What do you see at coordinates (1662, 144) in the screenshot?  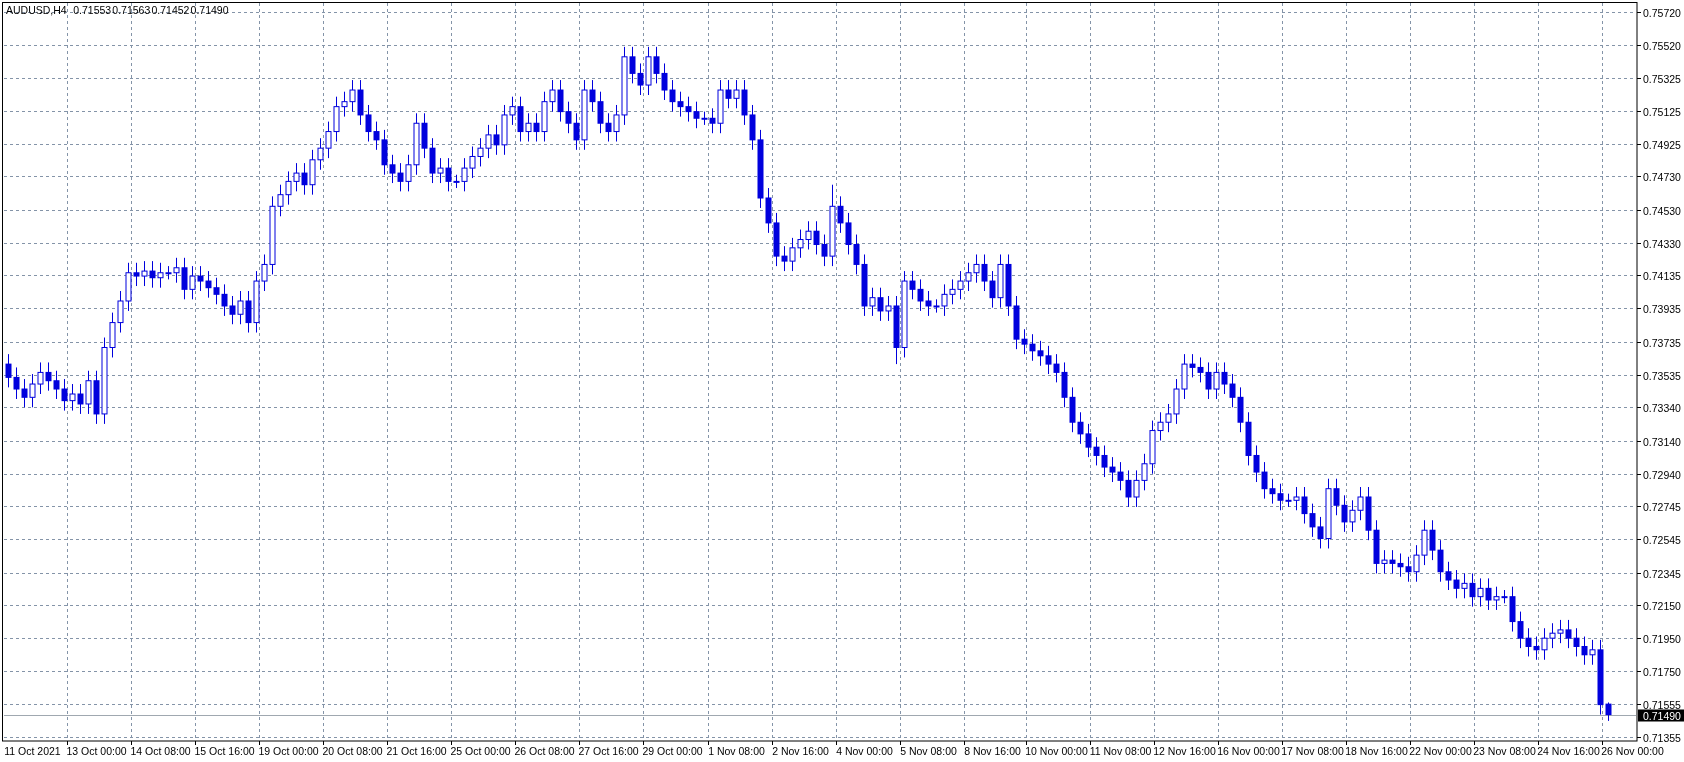 I see `price-axis-label: 0.74925` at bounding box center [1662, 144].